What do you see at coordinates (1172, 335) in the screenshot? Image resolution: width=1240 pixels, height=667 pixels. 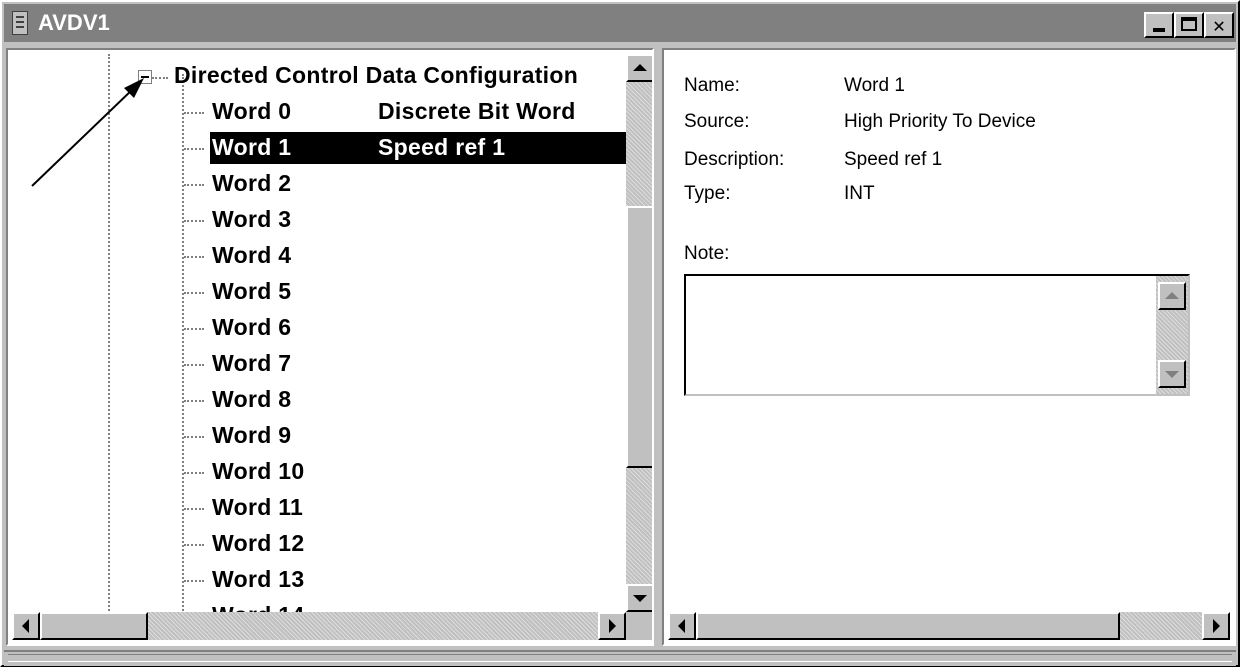 I see `note-vertical-scrollbar` at bounding box center [1172, 335].